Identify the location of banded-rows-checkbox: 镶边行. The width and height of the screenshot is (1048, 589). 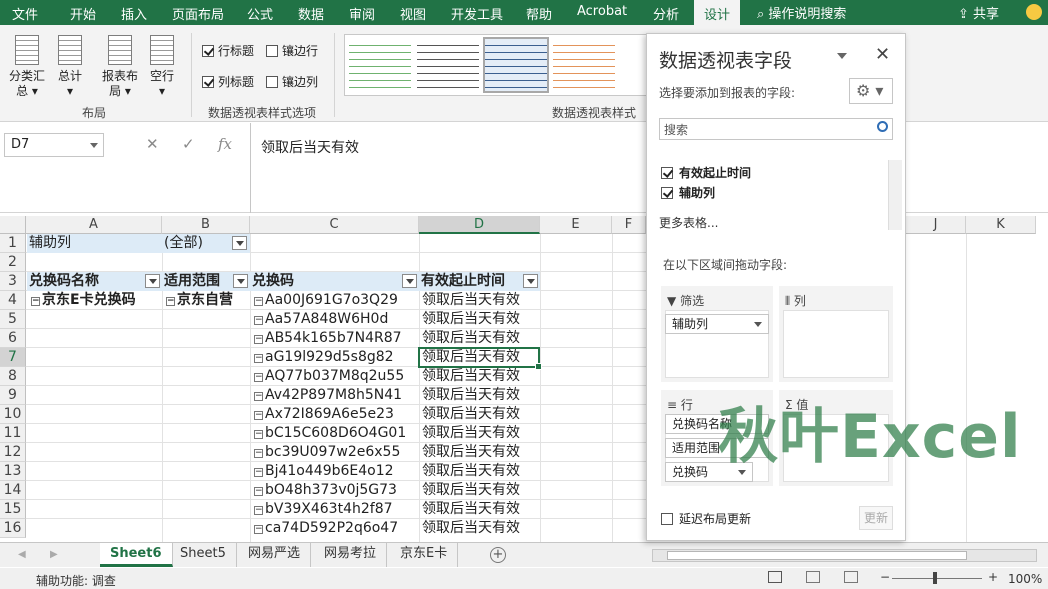
(292, 50).